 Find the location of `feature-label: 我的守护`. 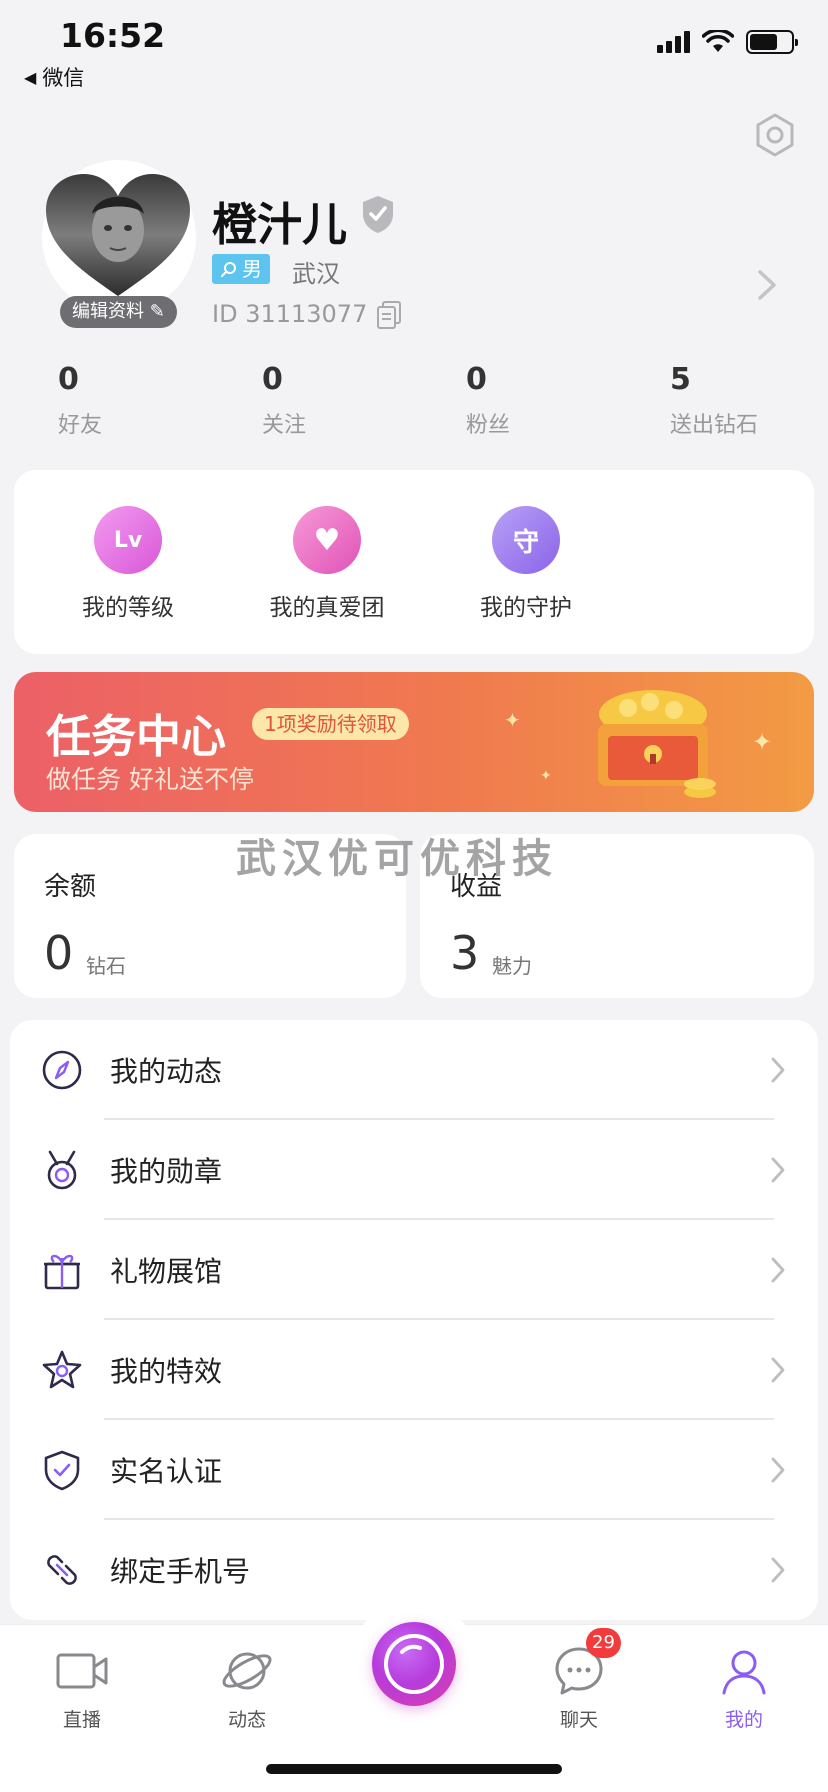

feature-label: 我的守护 is located at coordinates (526, 608).